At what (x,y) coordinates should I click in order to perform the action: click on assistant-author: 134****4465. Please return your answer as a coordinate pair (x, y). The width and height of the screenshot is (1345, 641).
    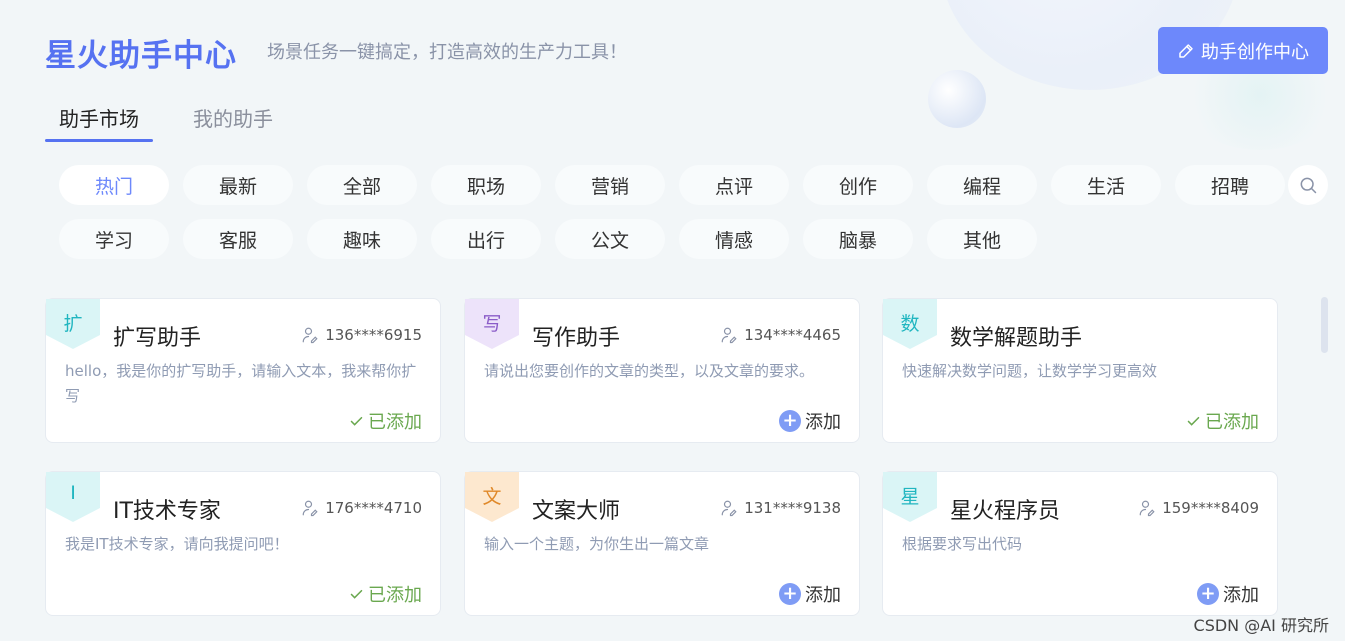
    Looking at the image, I should click on (780, 335).